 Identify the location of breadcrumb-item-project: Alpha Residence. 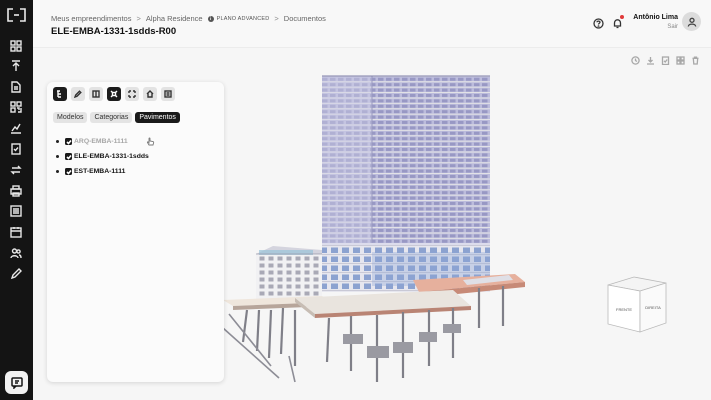
(174, 18).